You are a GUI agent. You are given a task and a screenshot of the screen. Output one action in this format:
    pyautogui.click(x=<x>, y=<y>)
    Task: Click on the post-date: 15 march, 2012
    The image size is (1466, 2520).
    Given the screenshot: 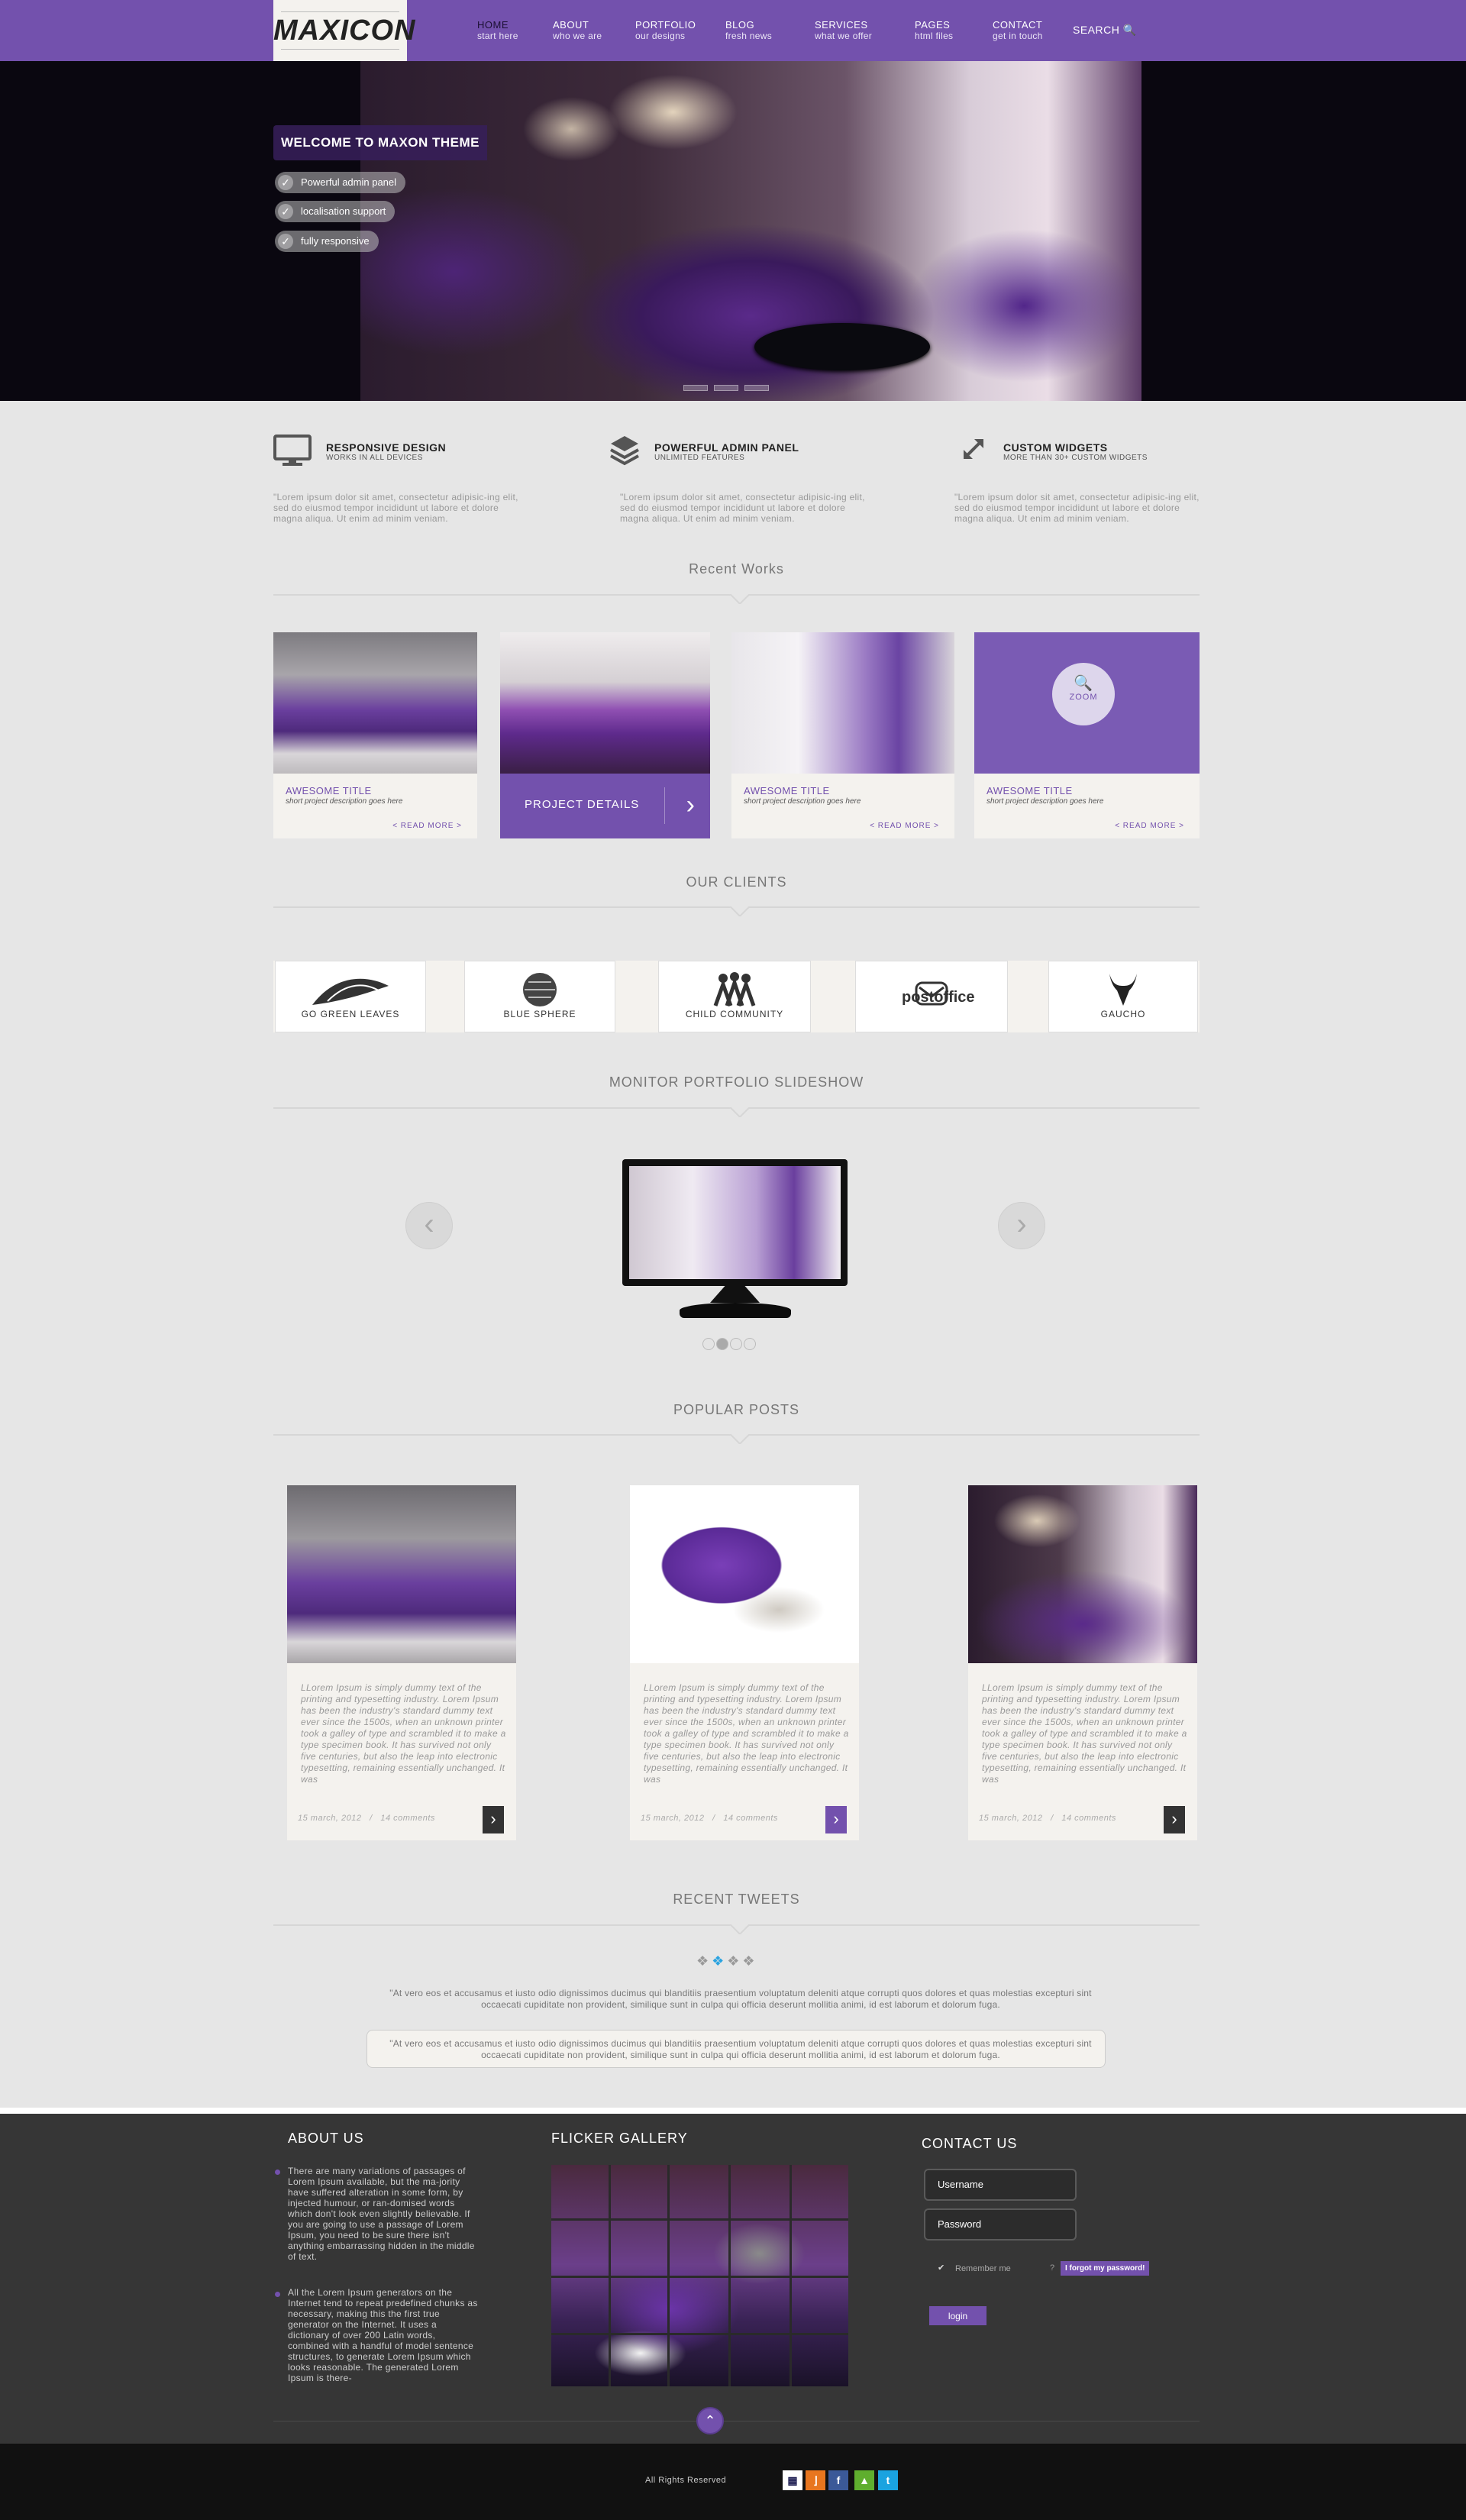 What is the action you would take?
    pyautogui.click(x=330, y=1819)
    